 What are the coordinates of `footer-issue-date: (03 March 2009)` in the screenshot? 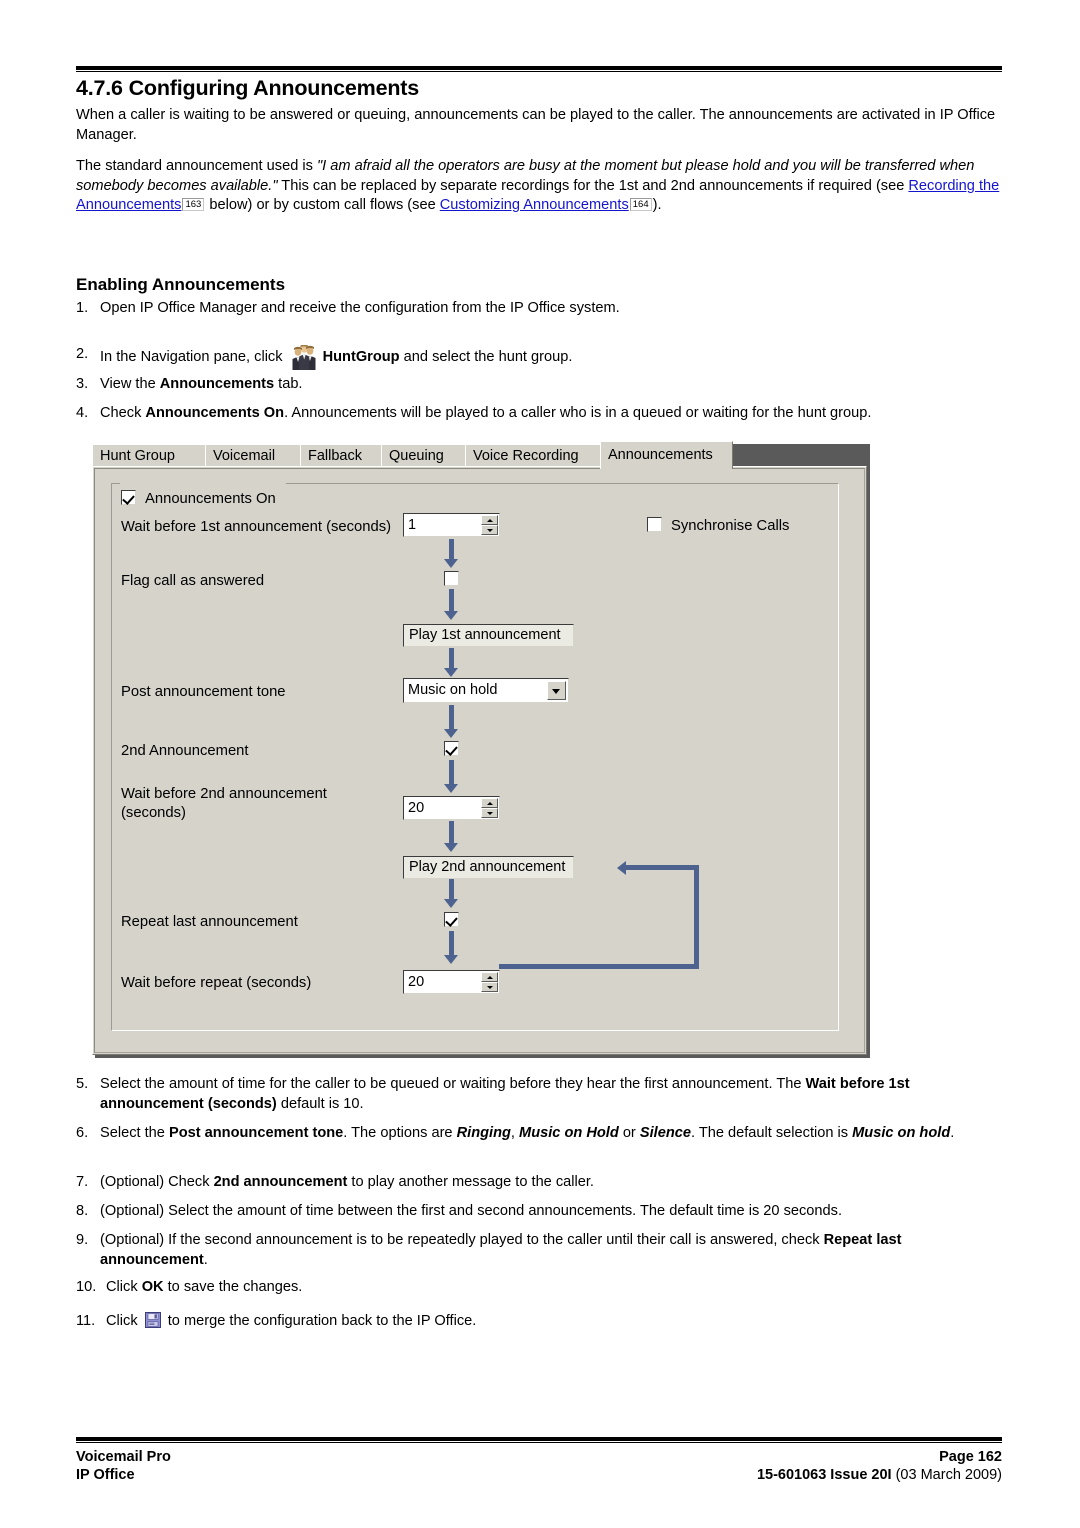 It's located at (946, 1475).